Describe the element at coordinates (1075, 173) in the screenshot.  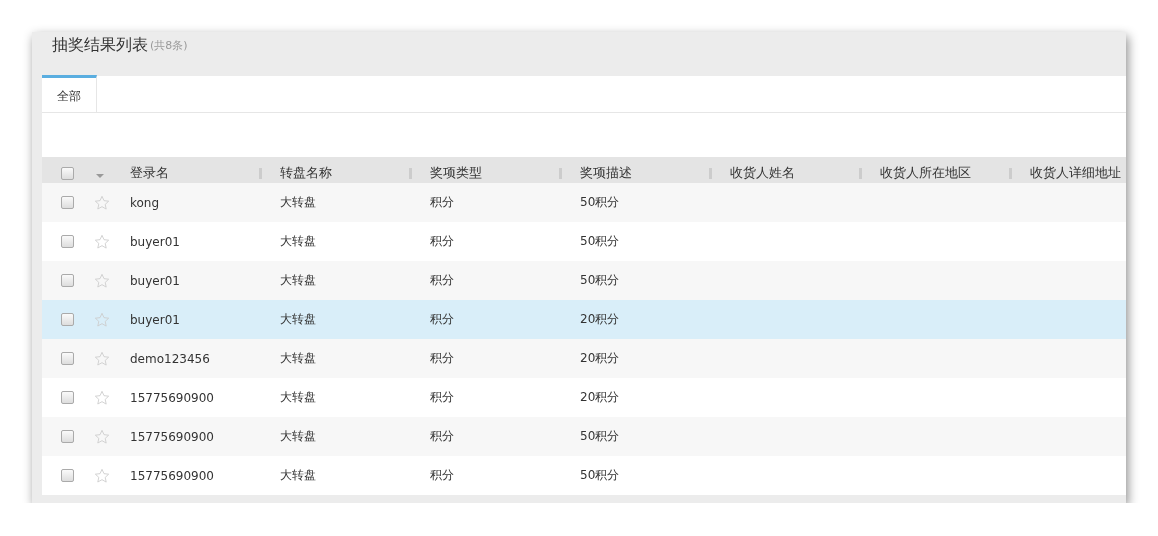
I see `column-header: 收货人详细地址` at that location.